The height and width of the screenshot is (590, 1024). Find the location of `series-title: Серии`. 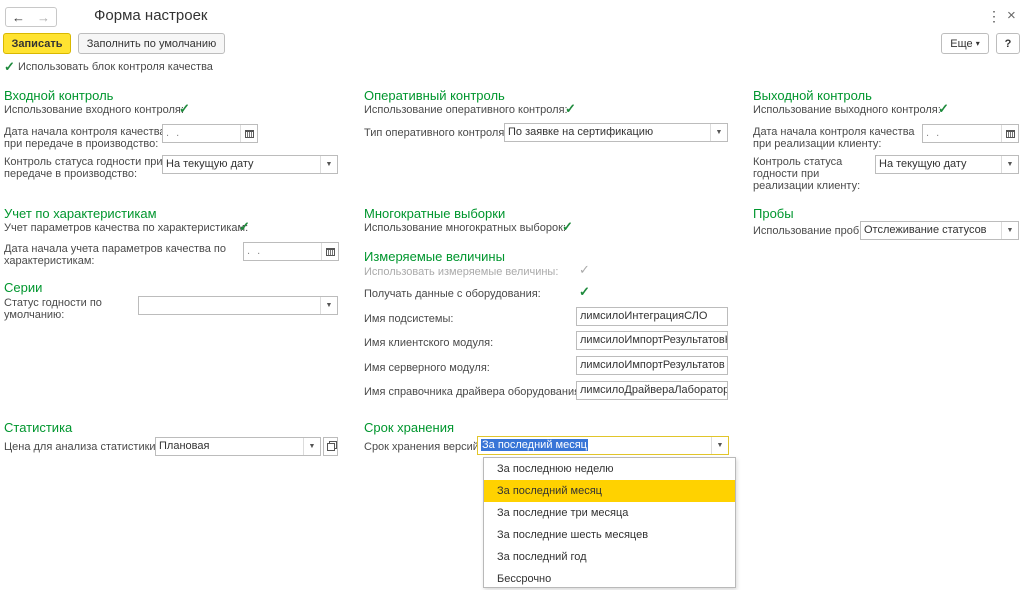

series-title: Серии is located at coordinates (23, 287).